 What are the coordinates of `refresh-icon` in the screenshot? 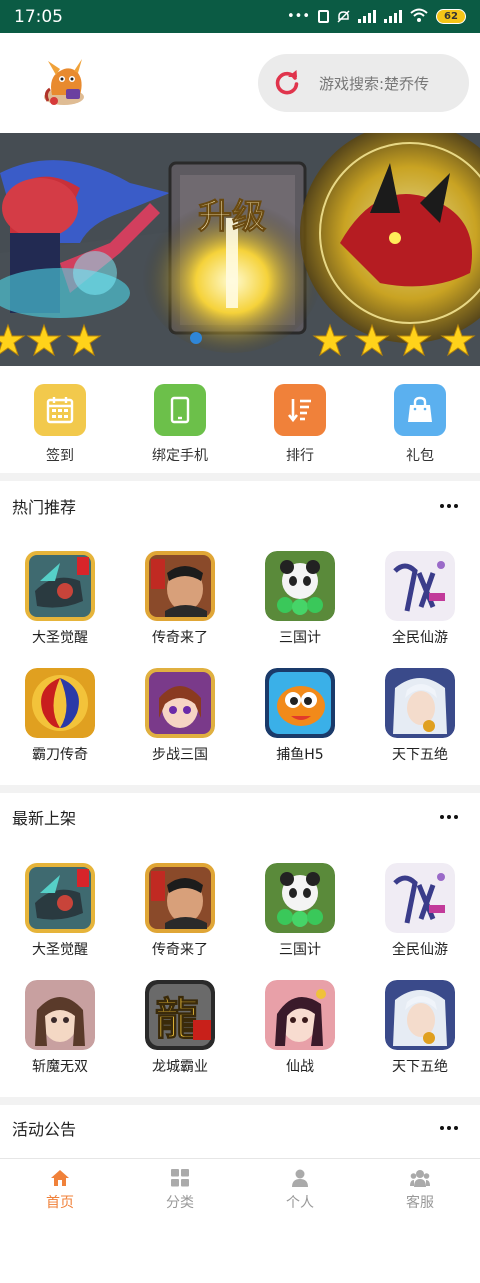 It's located at (287, 83).